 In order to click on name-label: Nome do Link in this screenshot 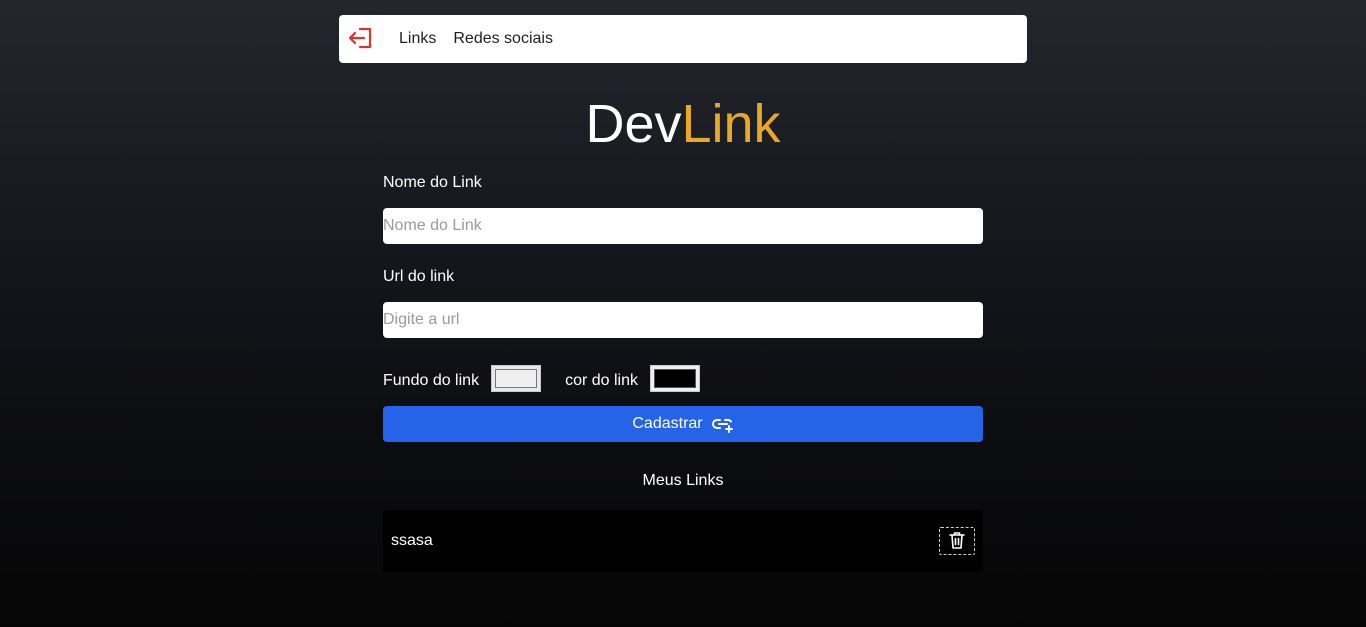, I will do `click(432, 182)`.